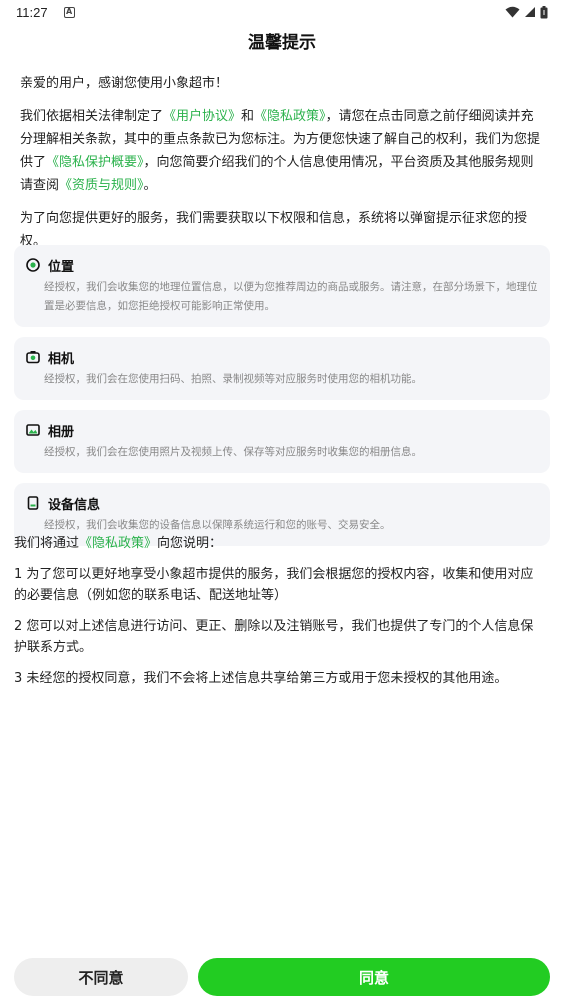 The height and width of the screenshot is (1004, 564). Describe the element at coordinates (233, 379) in the screenshot. I see `permission-desc: 经授权，我们会在您使用扫码、拍照、录制视频等对应服务时使用您的相机功能。` at that location.